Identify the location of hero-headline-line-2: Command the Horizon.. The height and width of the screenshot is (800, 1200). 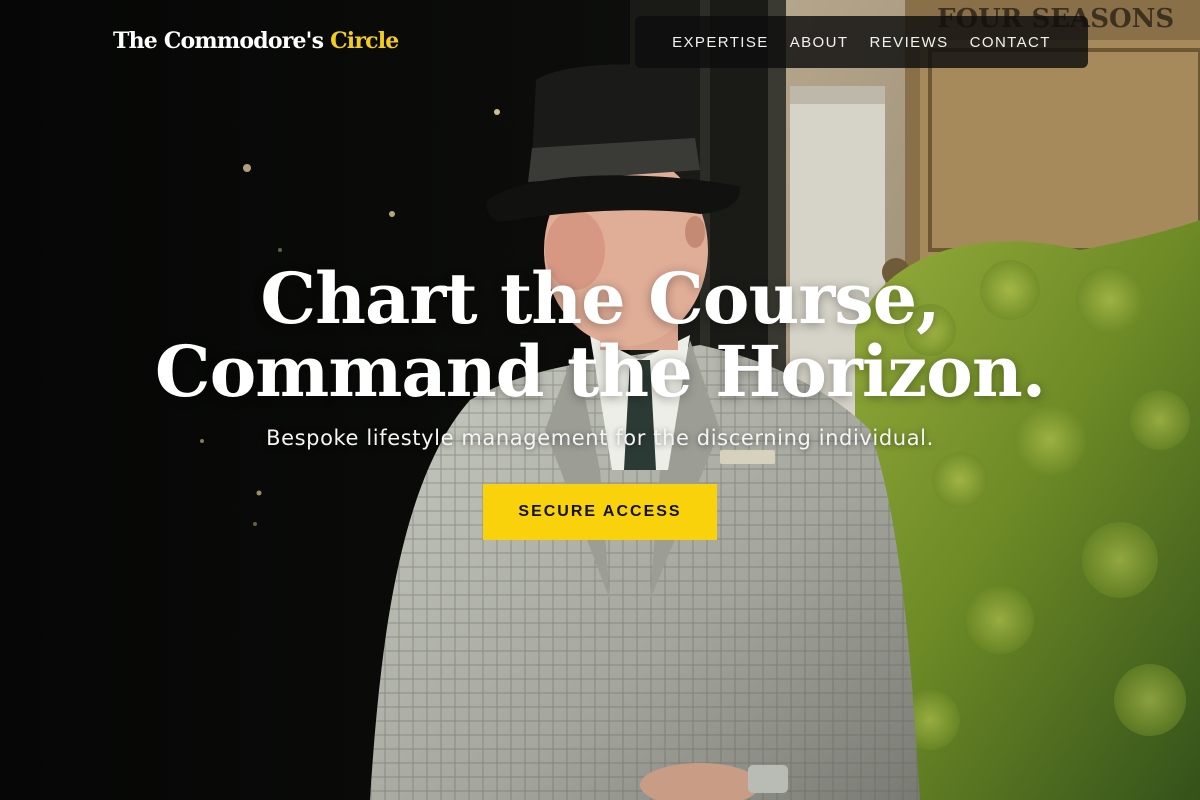
(600, 371).